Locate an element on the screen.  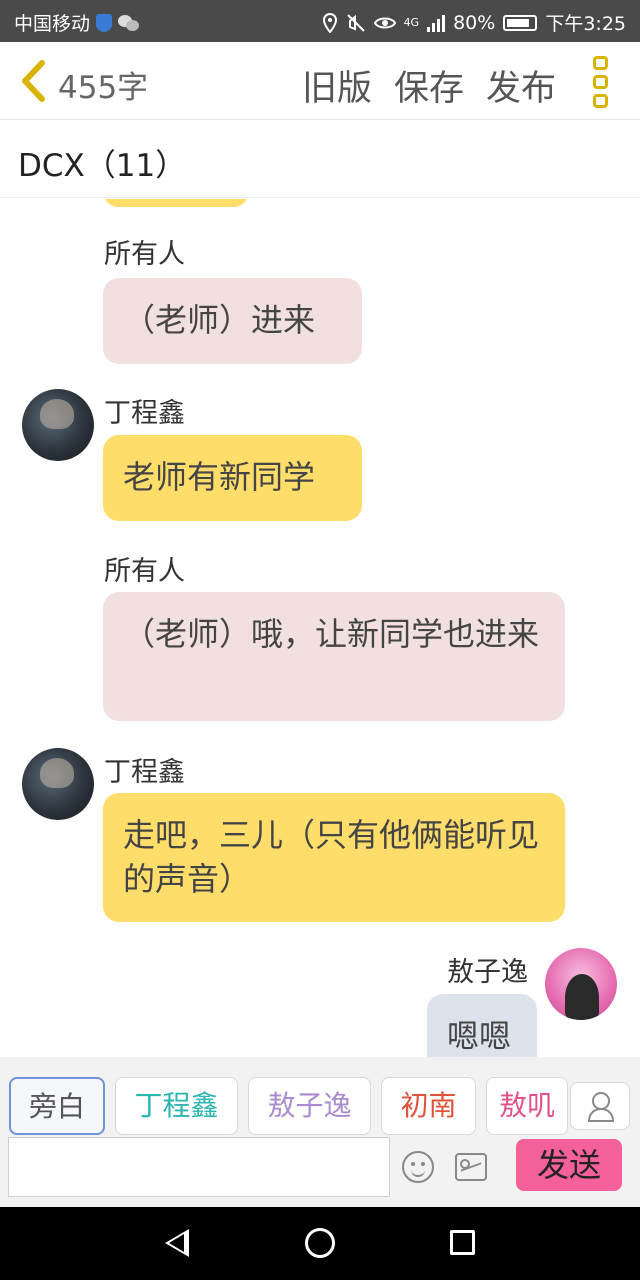
mute-icon is located at coordinates (355, 22).